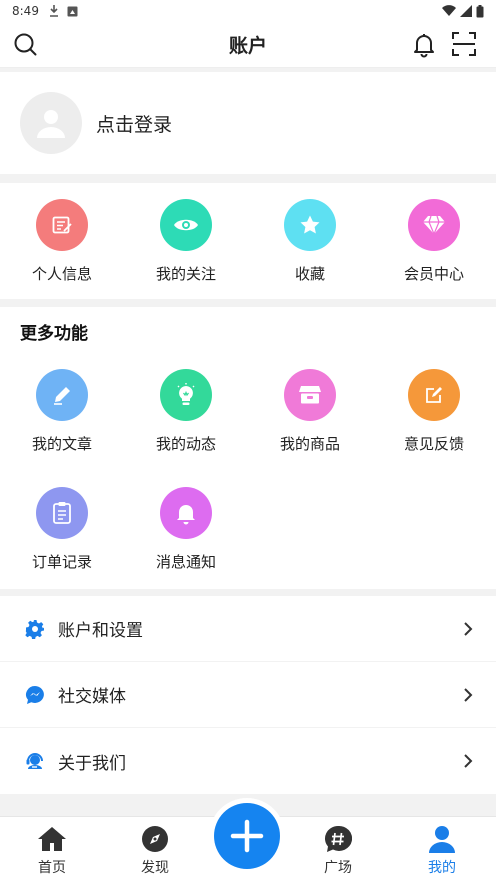 Image resolution: width=496 pixels, height=883 pixels. Describe the element at coordinates (442, 839) in the screenshot. I see `user-icon` at that location.